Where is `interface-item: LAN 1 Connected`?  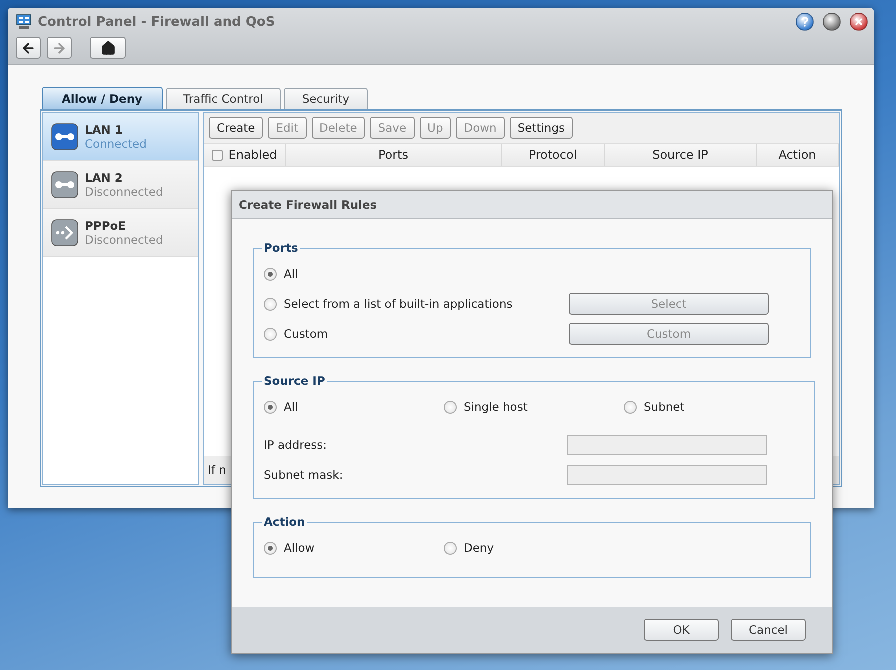 interface-item: LAN 1 Connected is located at coordinates (120, 137).